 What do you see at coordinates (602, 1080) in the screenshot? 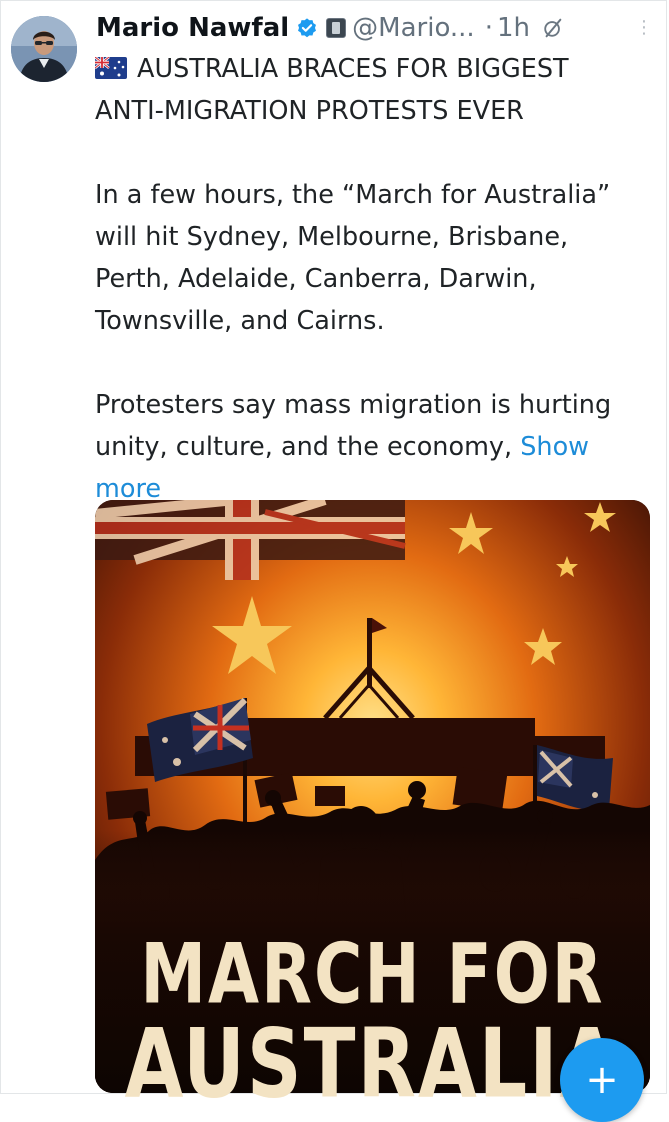
I see `compose-button: +` at bounding box center [602, 1080].